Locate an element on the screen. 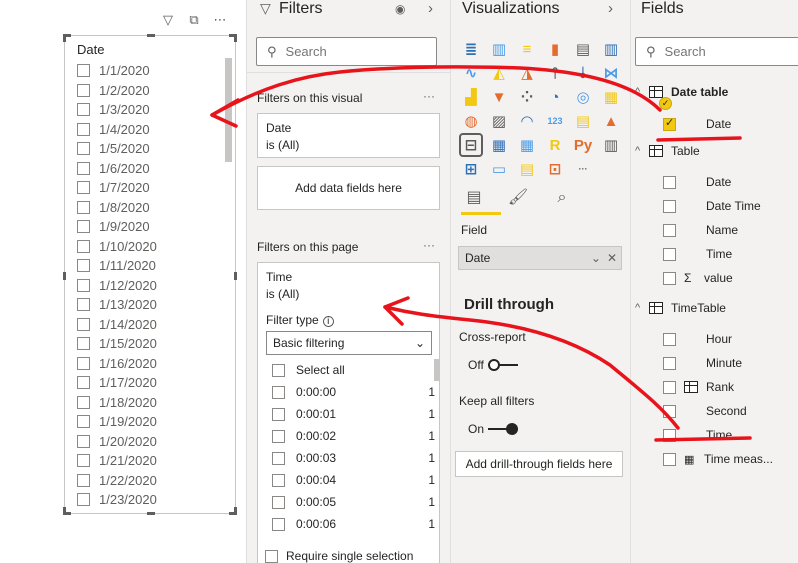 Image resolution: width=798 pixels, height=563 pixels. chevron-down-icon: ⌄ is located at coordinates (596, 258).